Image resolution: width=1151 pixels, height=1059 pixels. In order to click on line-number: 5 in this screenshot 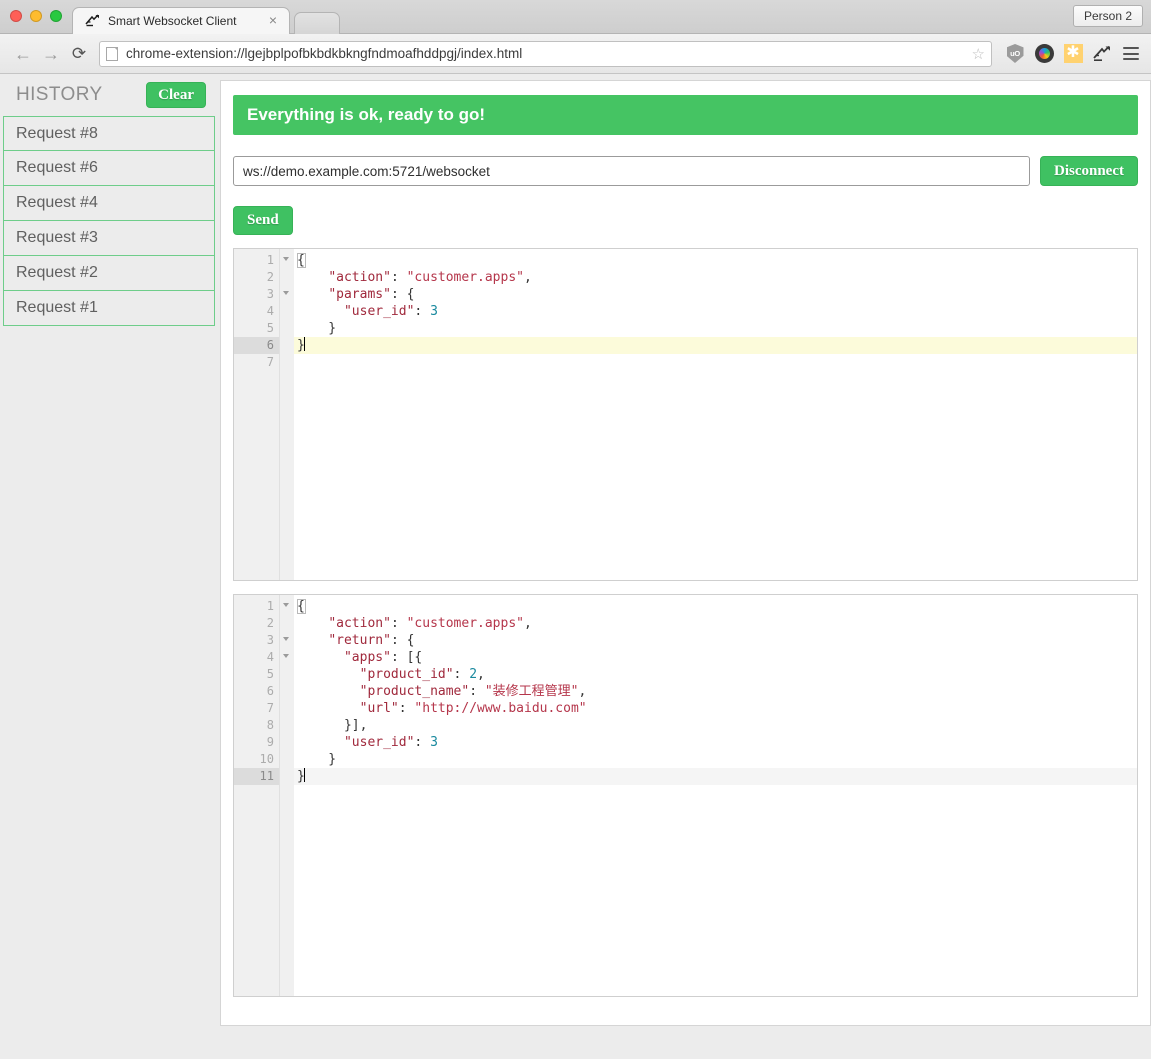, I will do `click(270, 328)`.